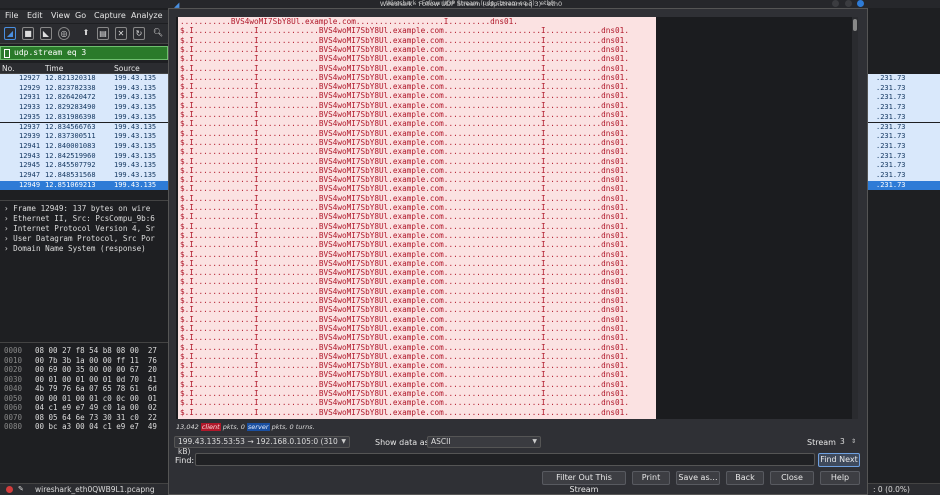 This screenshot has height=495, width=940. I want to click on shark-fin-icon: ◢, so click(10, 33).